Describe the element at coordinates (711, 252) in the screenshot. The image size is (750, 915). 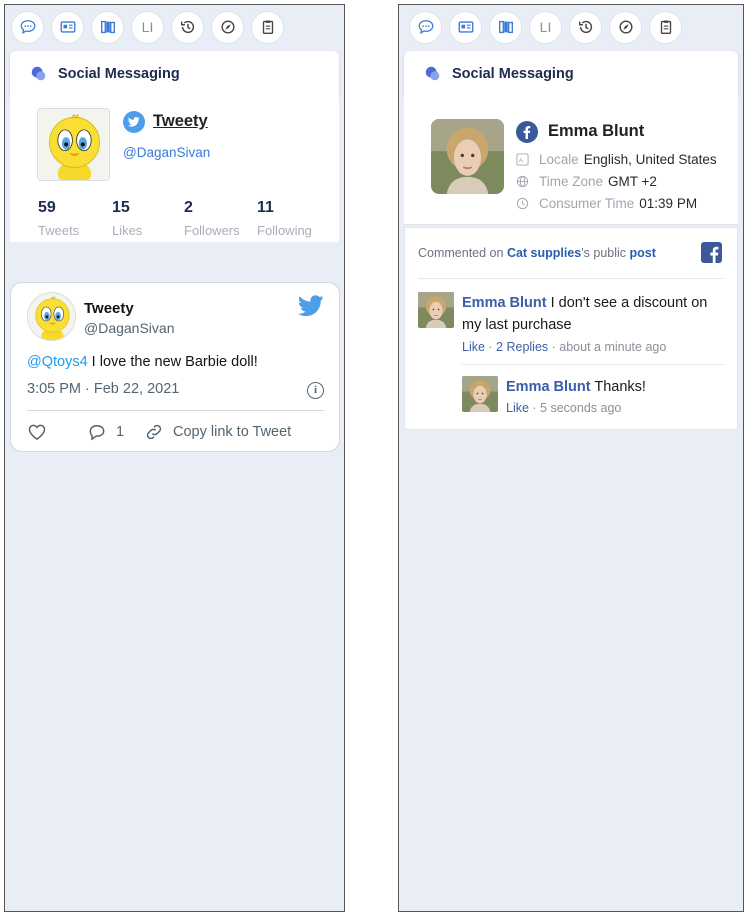
I see `facebook-icon` at that location.